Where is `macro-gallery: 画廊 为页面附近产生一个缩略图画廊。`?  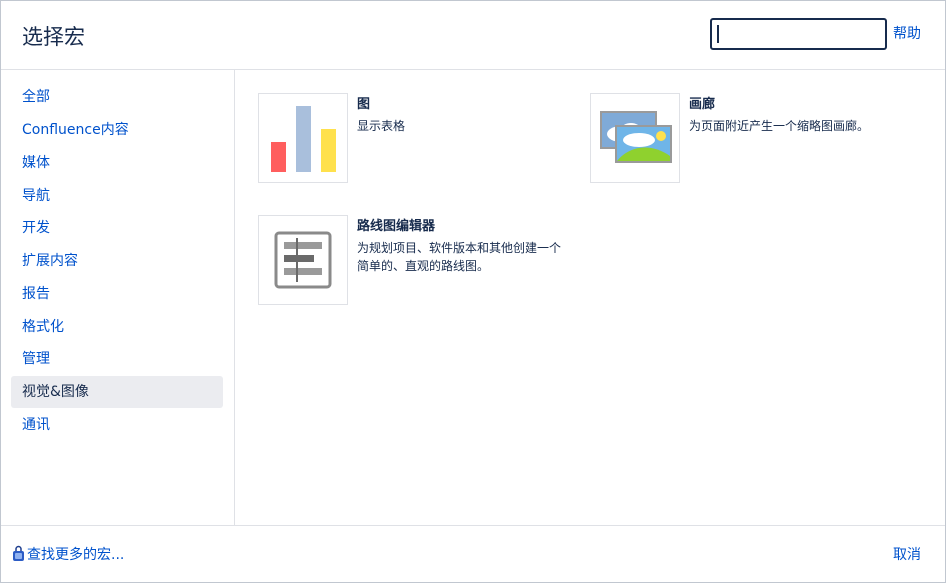 macro-gallery: 画廊 为页面附近产生一个缩略图画廊。 is located at coordinates (750, 139).